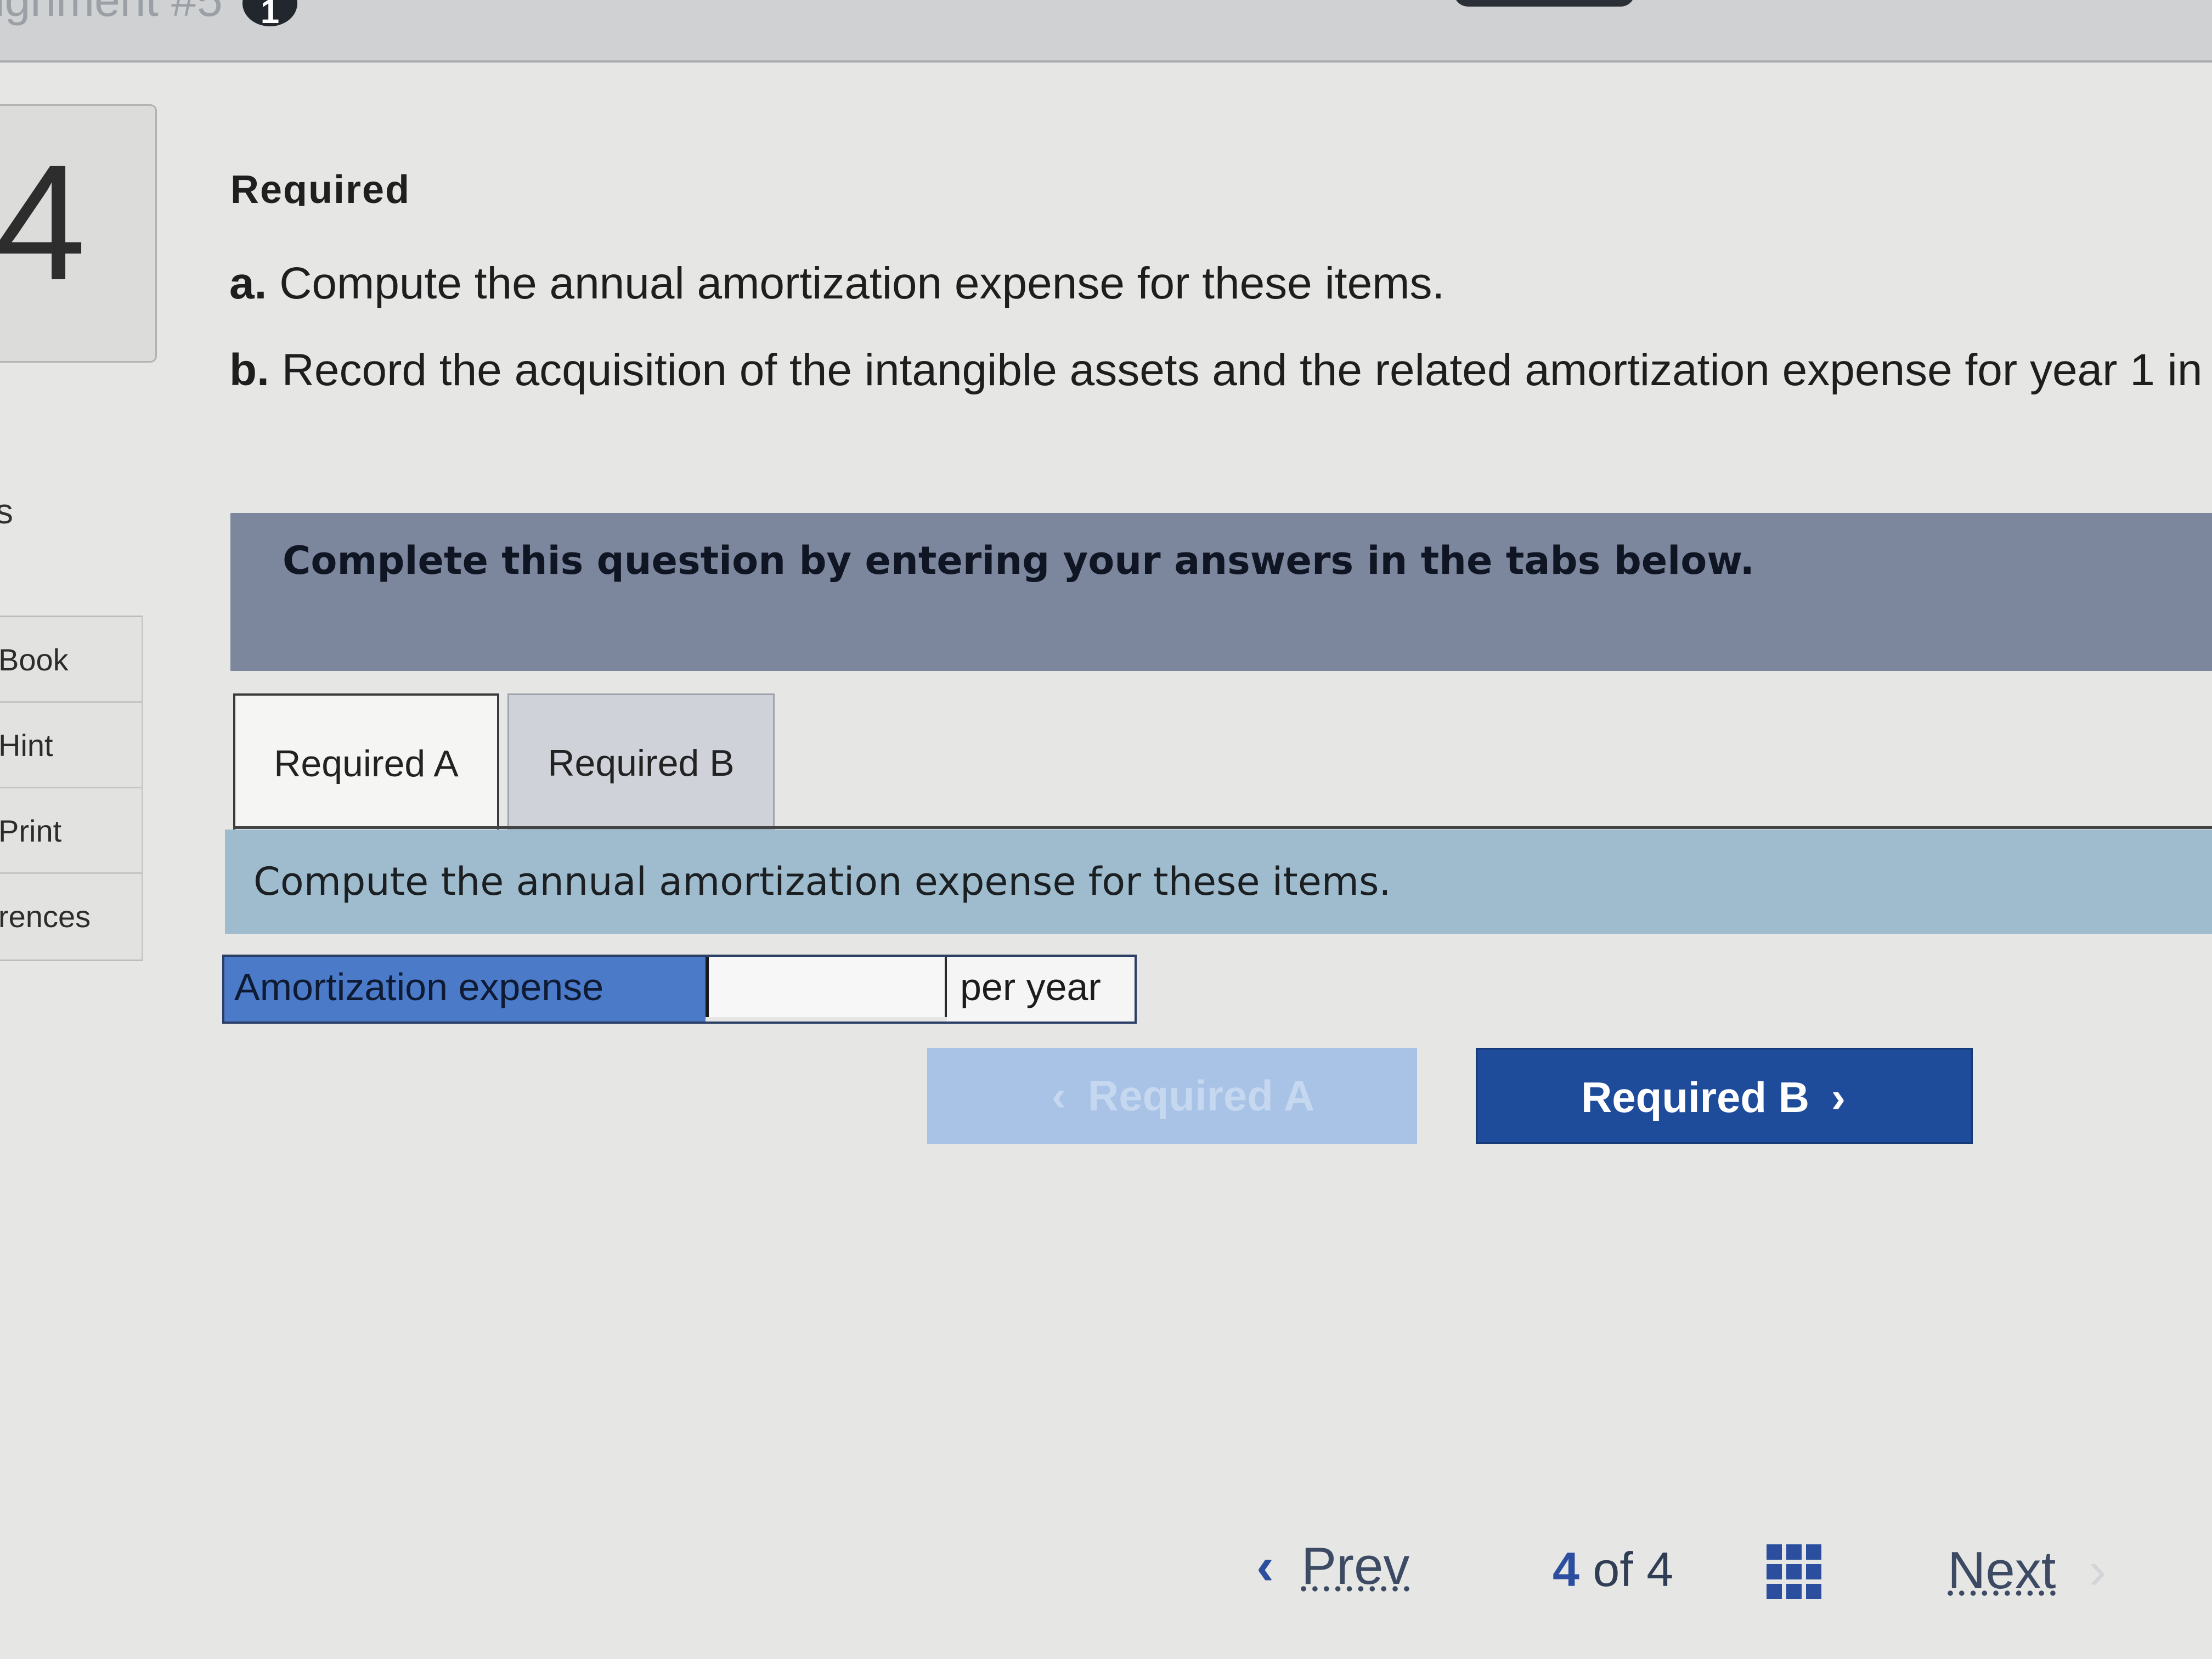 This screenshot has height=1659, width=2212. What do you see at coordinates (71, 660) in the screenshot?
I see `sidebar-item-ebook: Book` at bounding box center [71, 660].